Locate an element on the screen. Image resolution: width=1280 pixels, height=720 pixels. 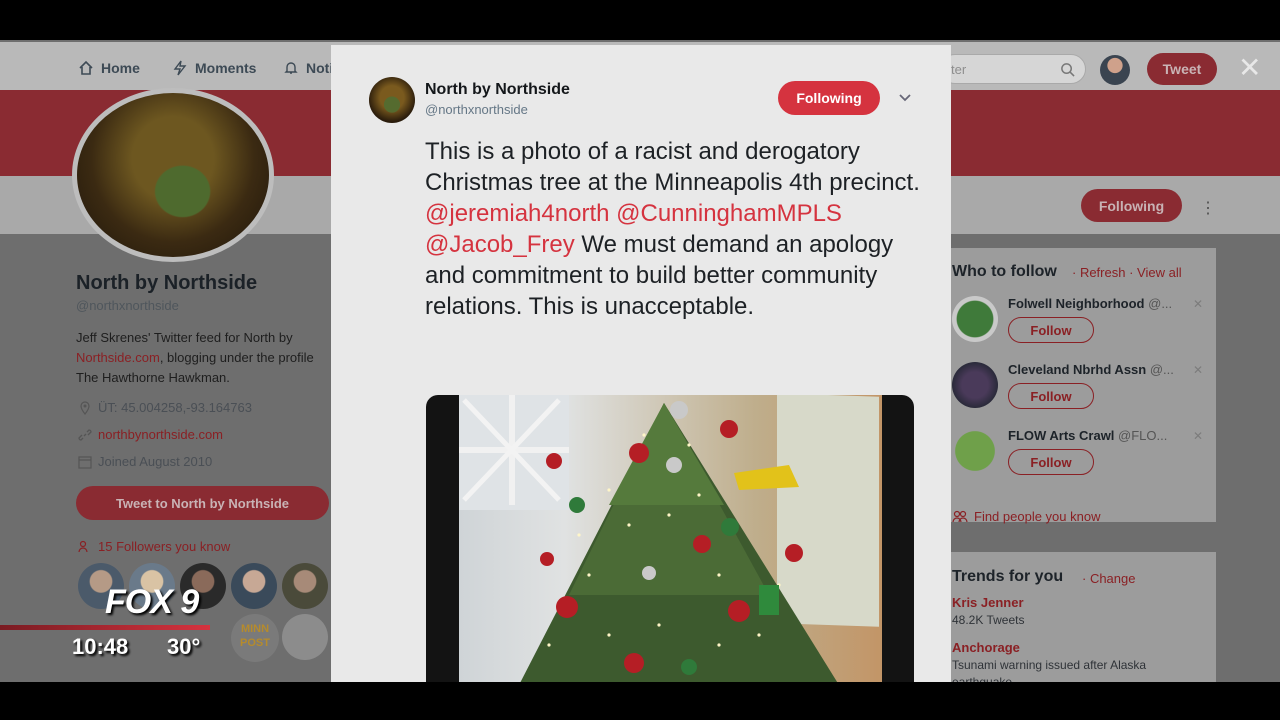
mention-link: @Jacob_Frey is located at coordinates (500, 244).